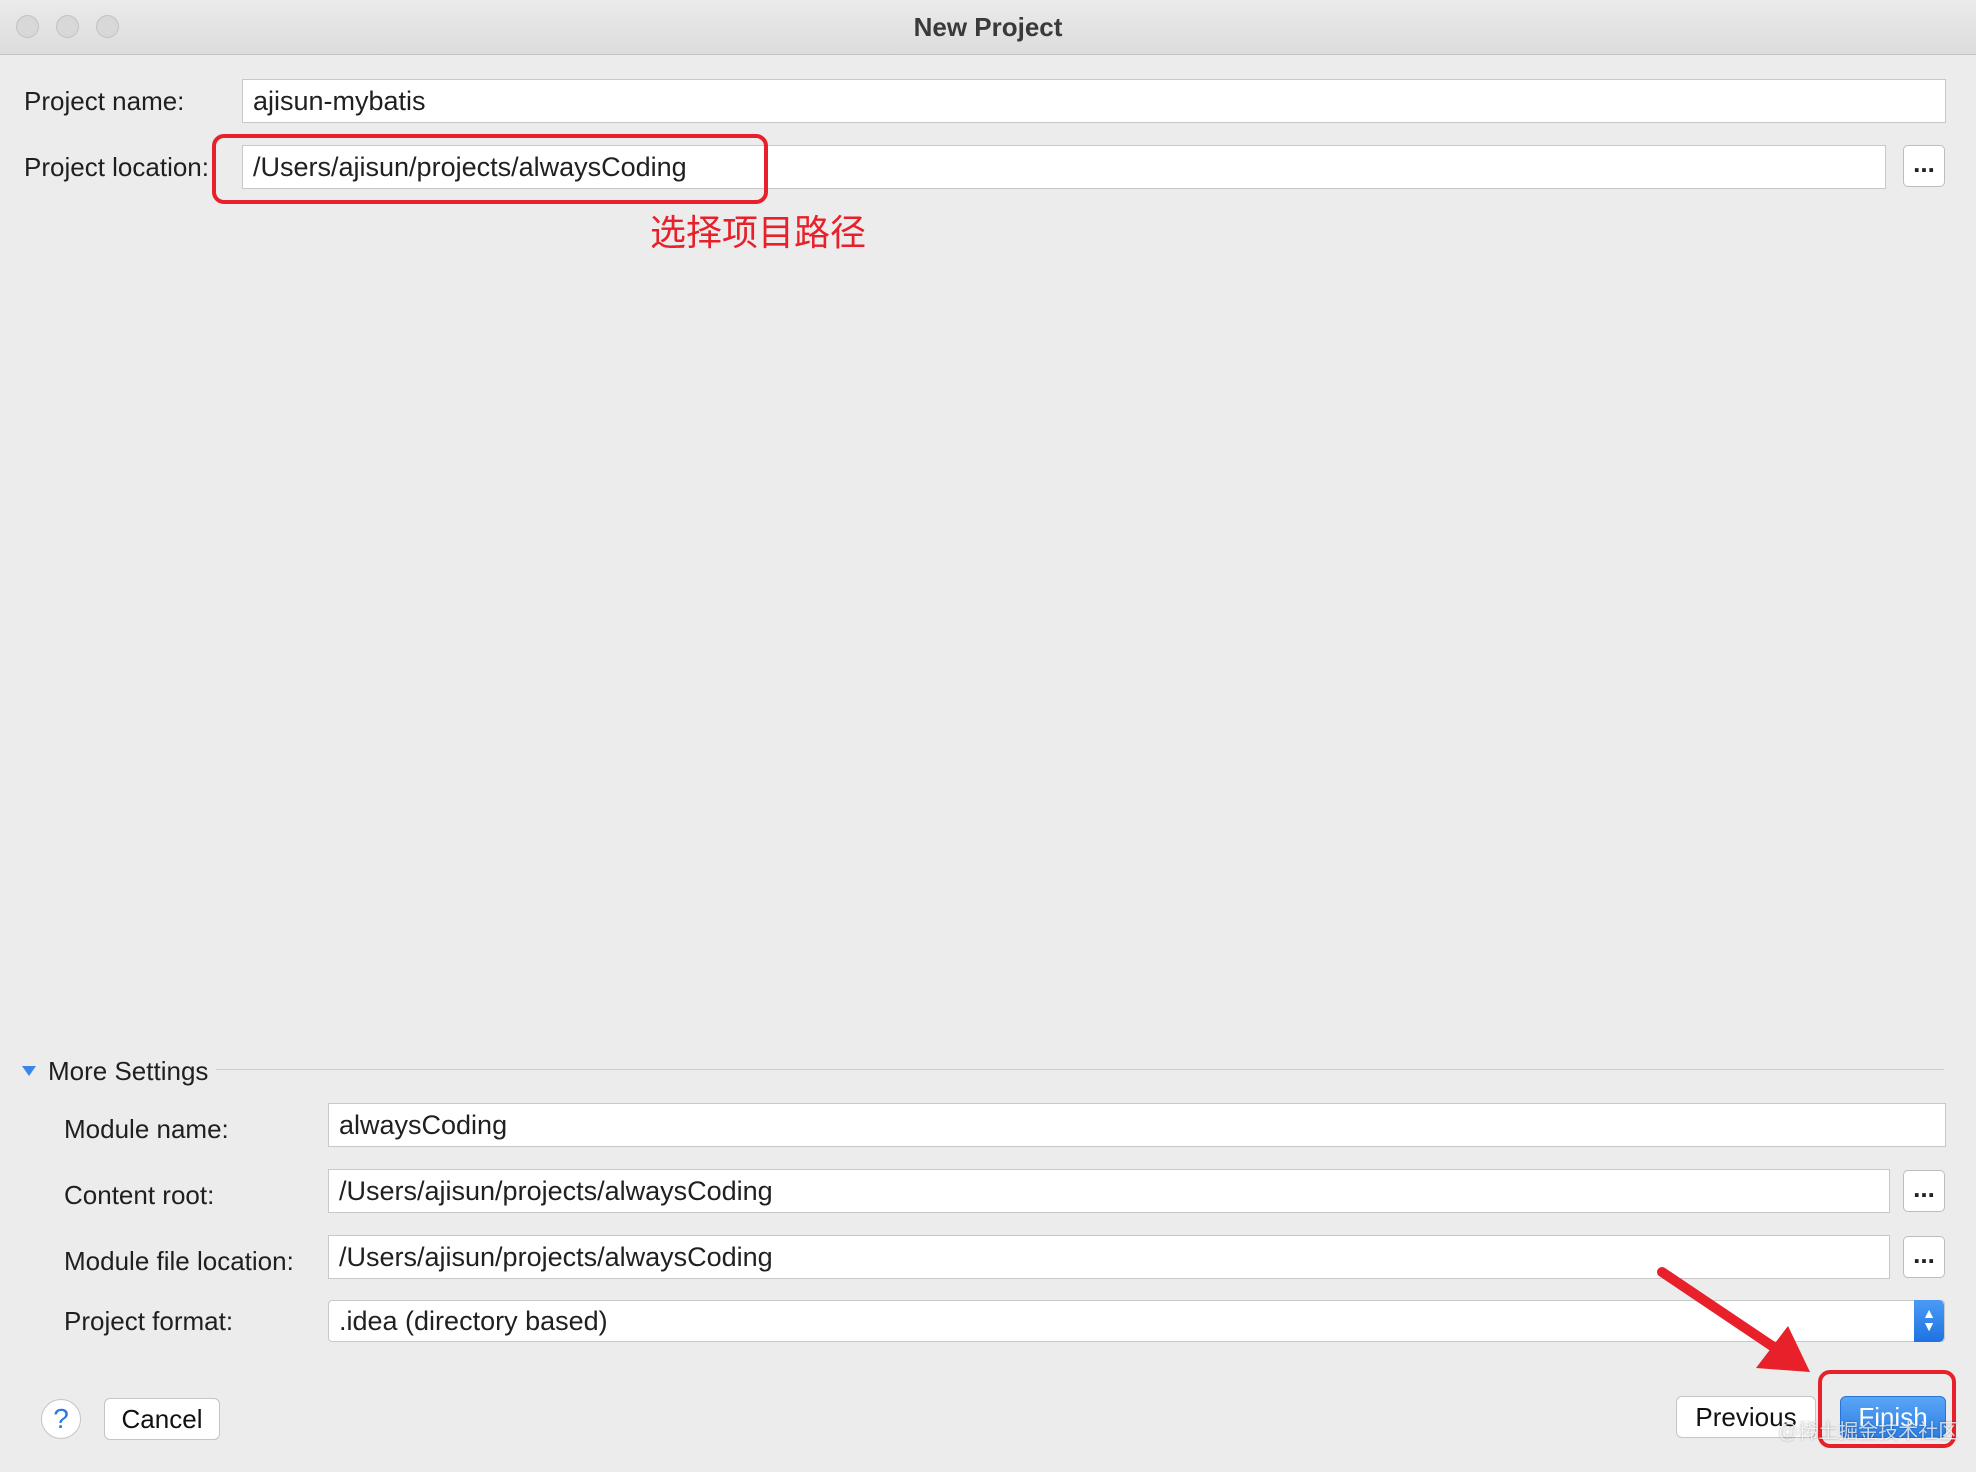  Describe the element at coordinates (1094, 101) in the screenshot. I see `project-name-input: ajisun-mybatis` at that location.